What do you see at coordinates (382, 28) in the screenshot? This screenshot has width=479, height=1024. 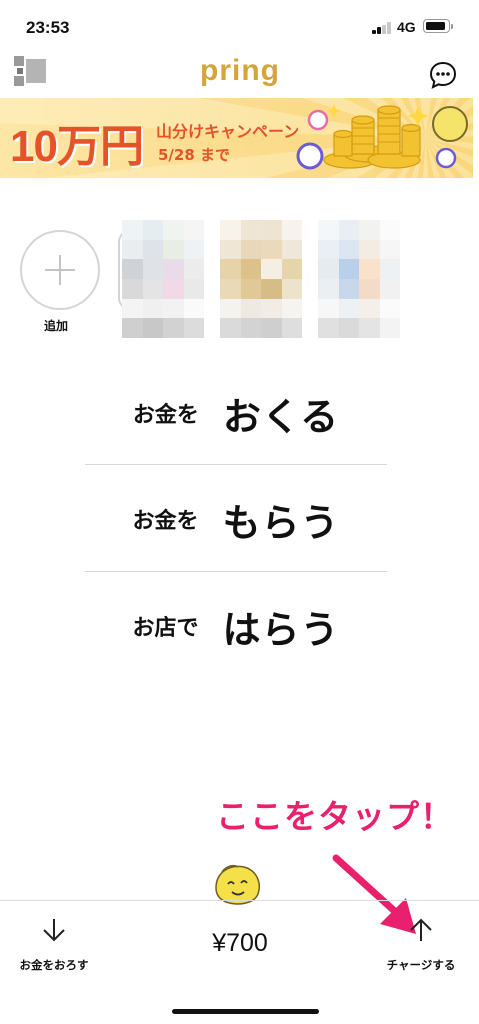 I see `signal-icon` at bounding box center [382, 28].